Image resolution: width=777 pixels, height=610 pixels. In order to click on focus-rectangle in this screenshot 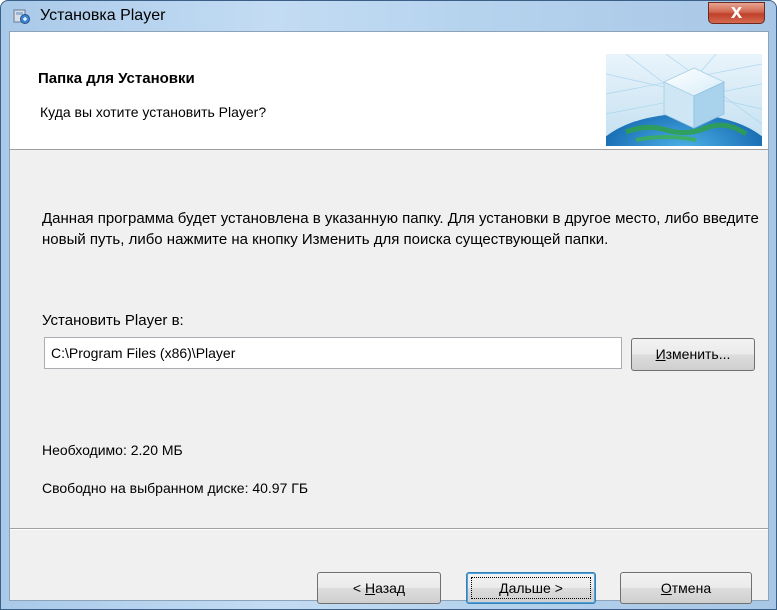, I will do `click(531, 588)`.